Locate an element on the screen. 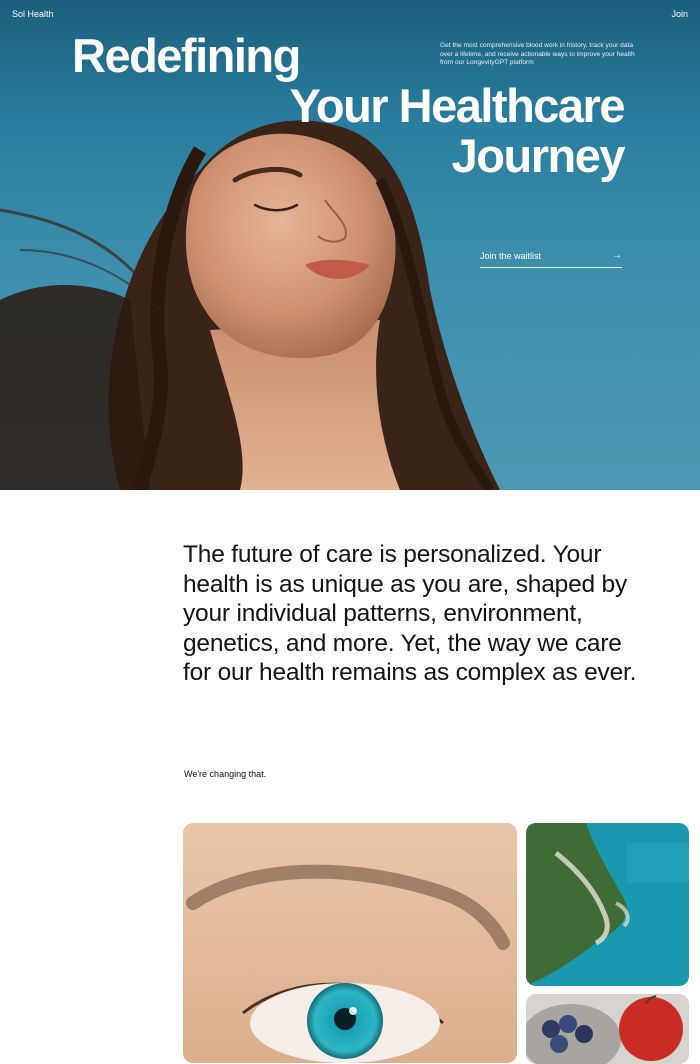 The height and width of the screenshot is (1064, 700). brand-logo: Sol Health is located at coordinates (33, 14).